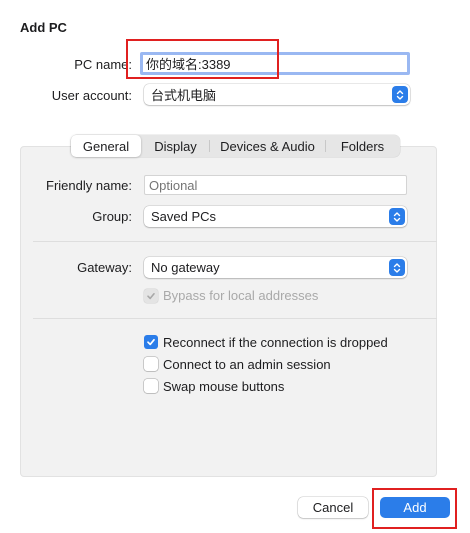  Describe the element at coordinates (112, 216) in the screenshot. I see `group-label: Group:` at that location.